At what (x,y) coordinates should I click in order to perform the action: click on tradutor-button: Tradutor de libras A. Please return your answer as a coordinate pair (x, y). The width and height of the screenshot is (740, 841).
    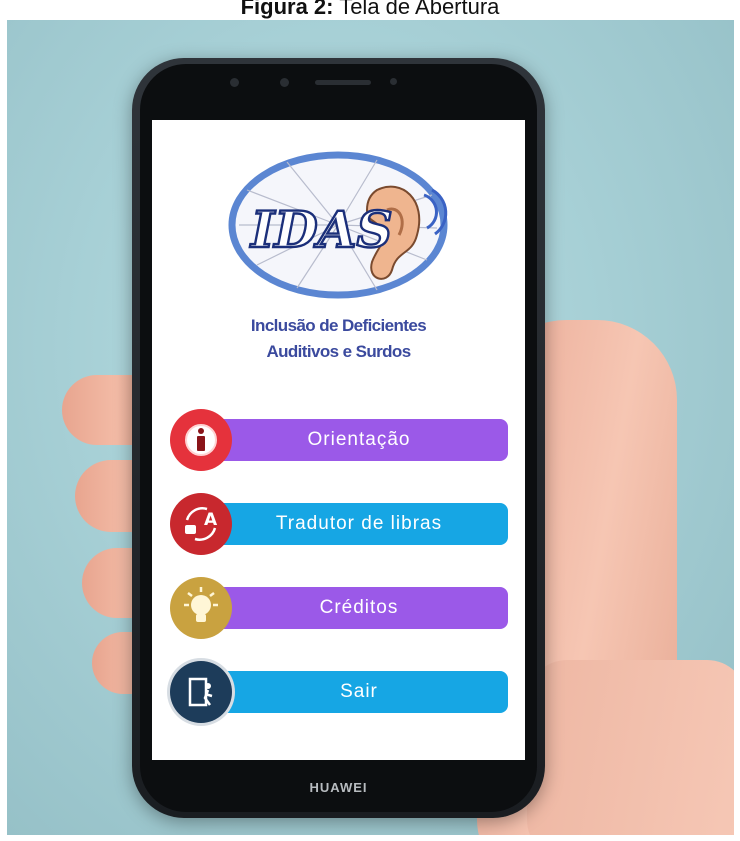
    Looking at the image, I should click on (344, 524).